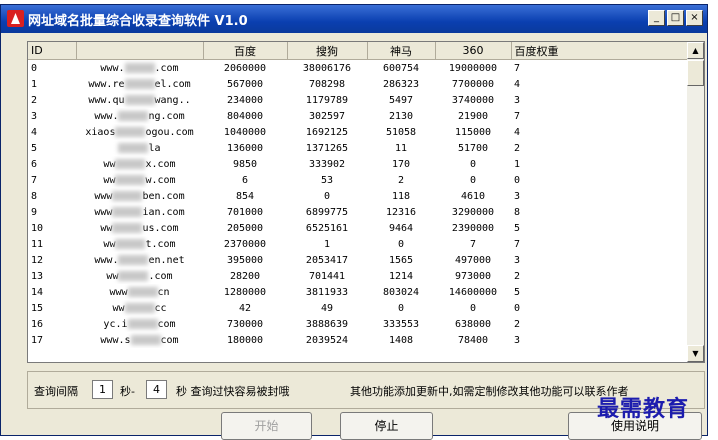 The height and width of the screenshot is (440, 718). What do you see at coordinates (358, 260) in the screenshot?
I see `table-row: 12 www. en.net 395000 2053417 1565 497000 3` at bounding box center [358, 260].